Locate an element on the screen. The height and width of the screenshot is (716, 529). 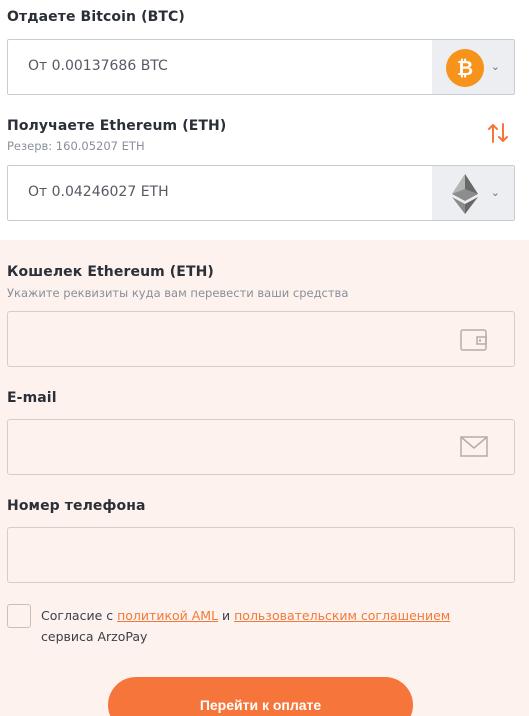
reserve-text: Резерв: 160.05207 ETH is located at coordinates (76, 146).